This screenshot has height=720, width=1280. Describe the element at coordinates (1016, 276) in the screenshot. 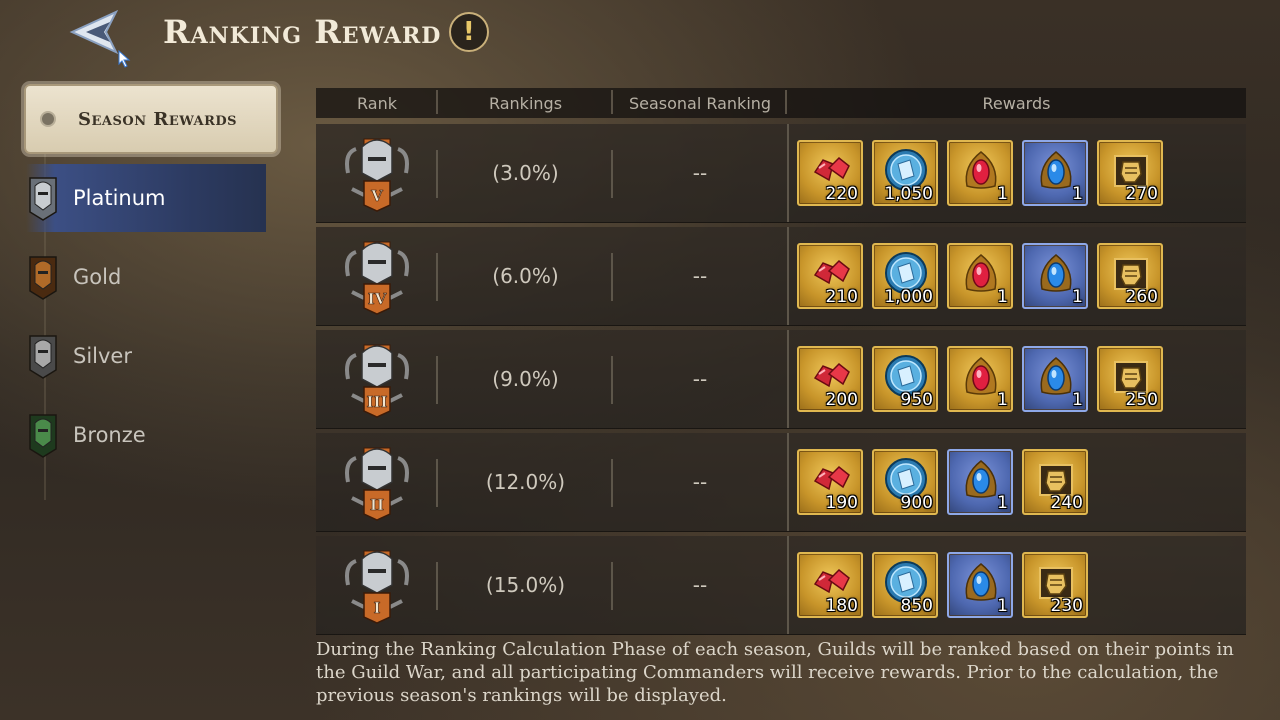

I see `rewards-cell: 210 1,000 1 1 260` at that location.